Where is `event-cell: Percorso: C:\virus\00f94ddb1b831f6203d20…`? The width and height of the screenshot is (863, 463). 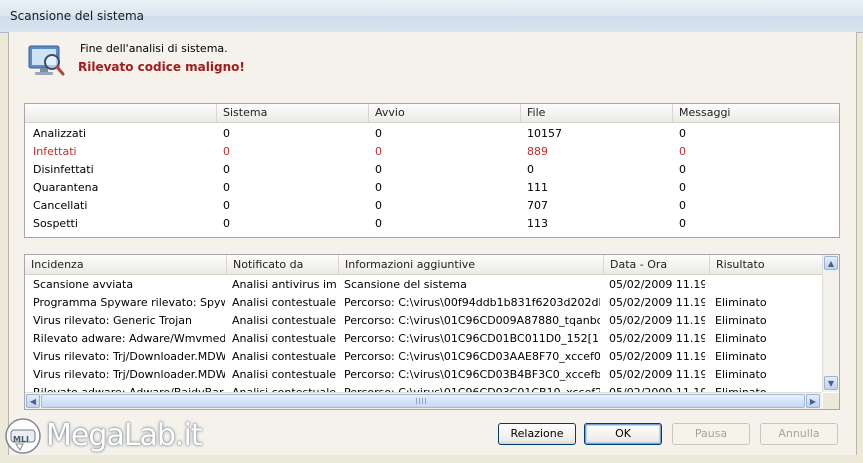 event-cell: Percorso: C:\virus\00f94ddb1b831f6203d20… is located at coordinates (472, 302).